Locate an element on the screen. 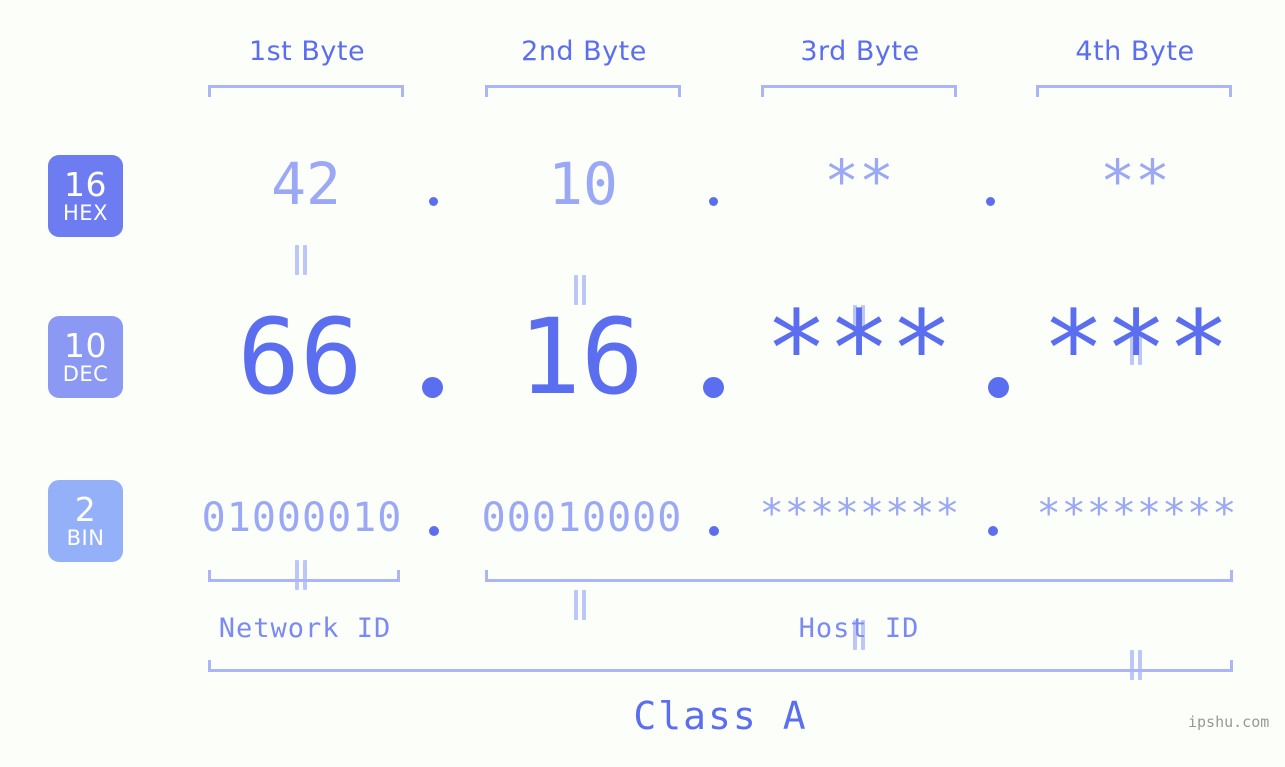 The image size is (1285, 767). hex-byte-value-1: 42 is located at coordinates (306, 184).